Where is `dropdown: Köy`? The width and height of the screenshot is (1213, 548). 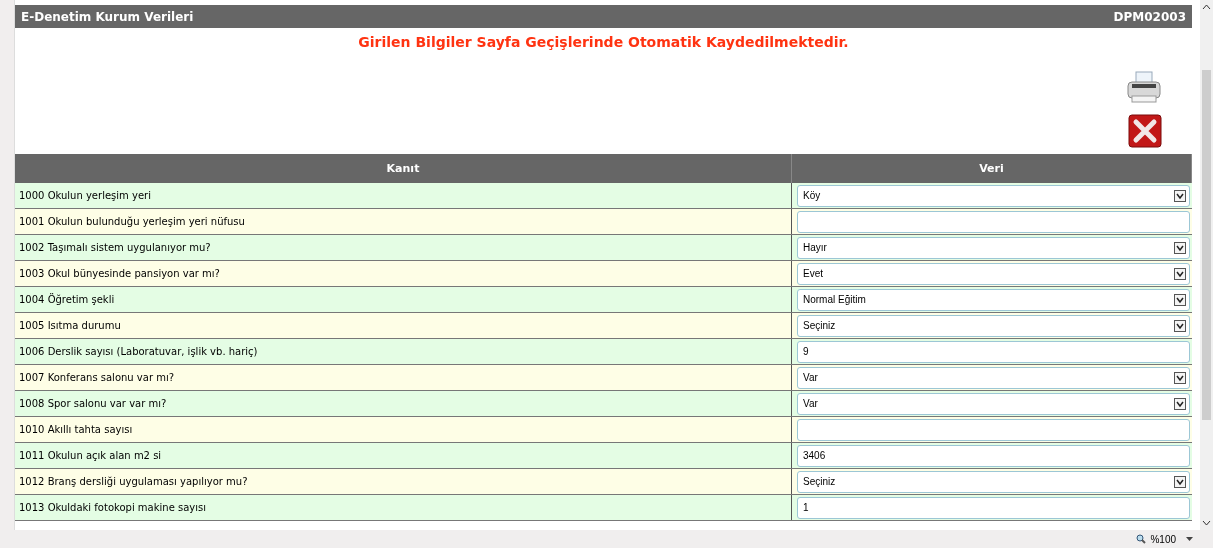
dropdown: Köy is located at coordinates (993, 195).